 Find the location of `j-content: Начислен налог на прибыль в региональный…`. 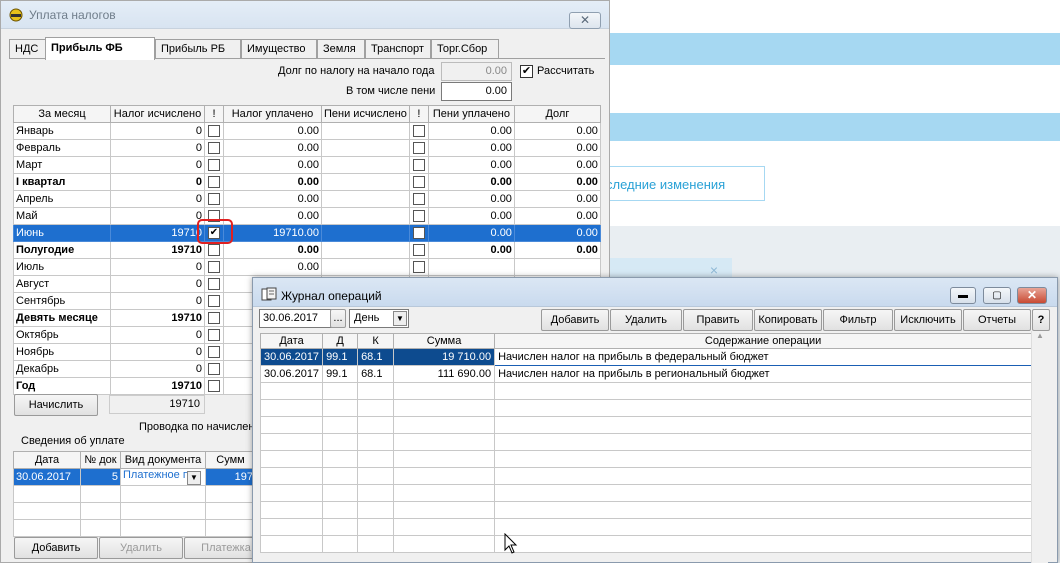

j-content: Начислен налог на прибыль в региональный… is located at coordinates (763, 374).